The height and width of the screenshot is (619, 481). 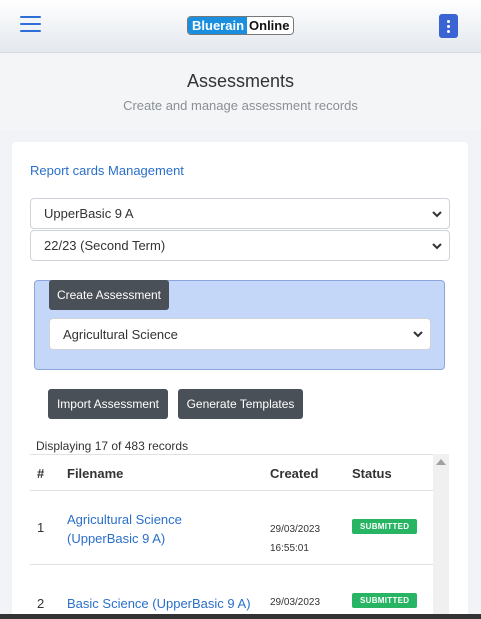 What do you see at coordinates (441, 536) in the screenshot?
I see `table-scrollbar` at bounding box center [441, 536].